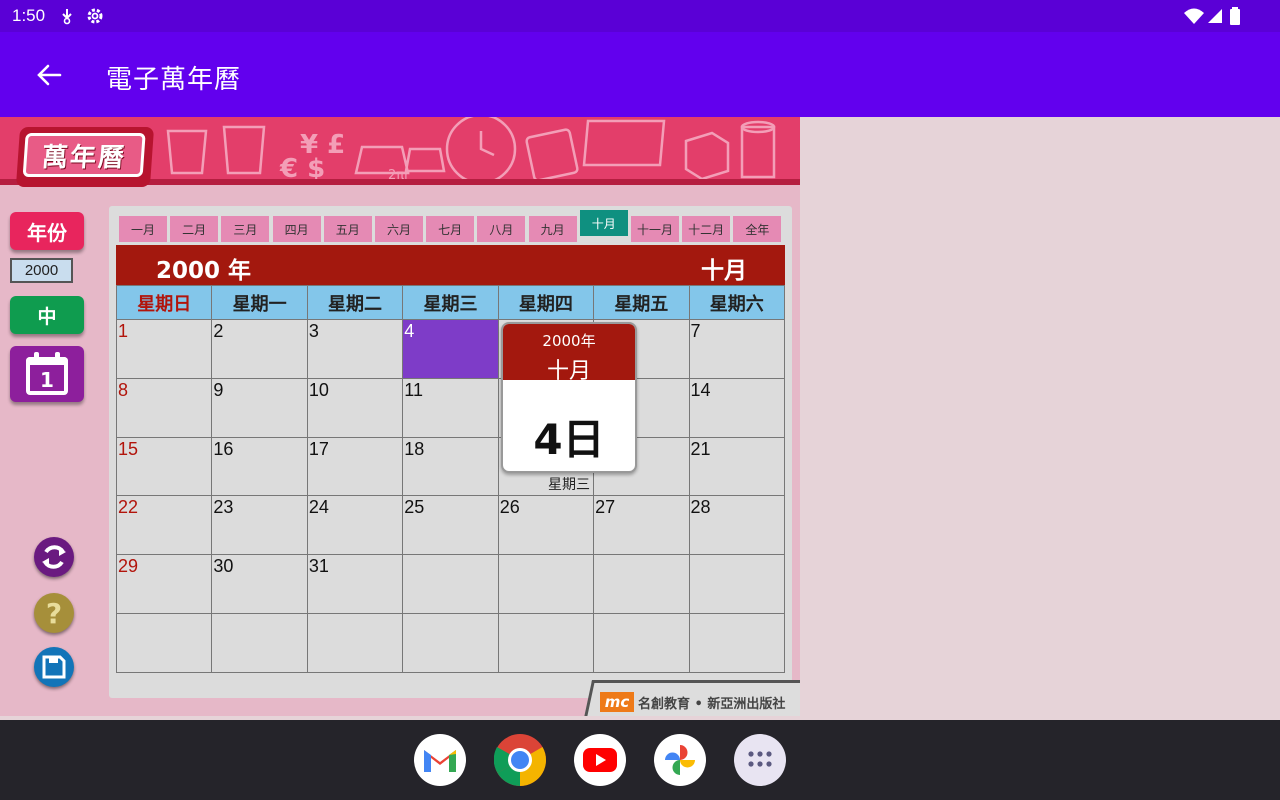  What do you see at coordinates (245, 229) in the screenshot?
I see `month-tab: 三月` at bounding box center [245, 229].